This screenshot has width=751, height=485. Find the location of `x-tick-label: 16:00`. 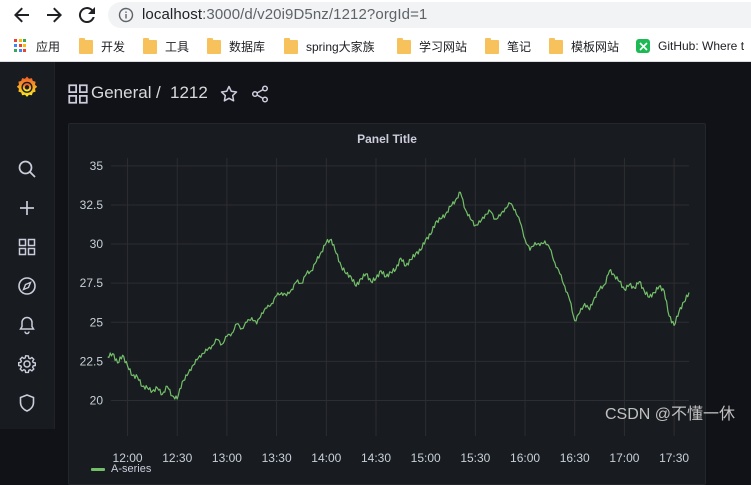

x-tick-label: 16:00 is located at coordinates (525, 458).